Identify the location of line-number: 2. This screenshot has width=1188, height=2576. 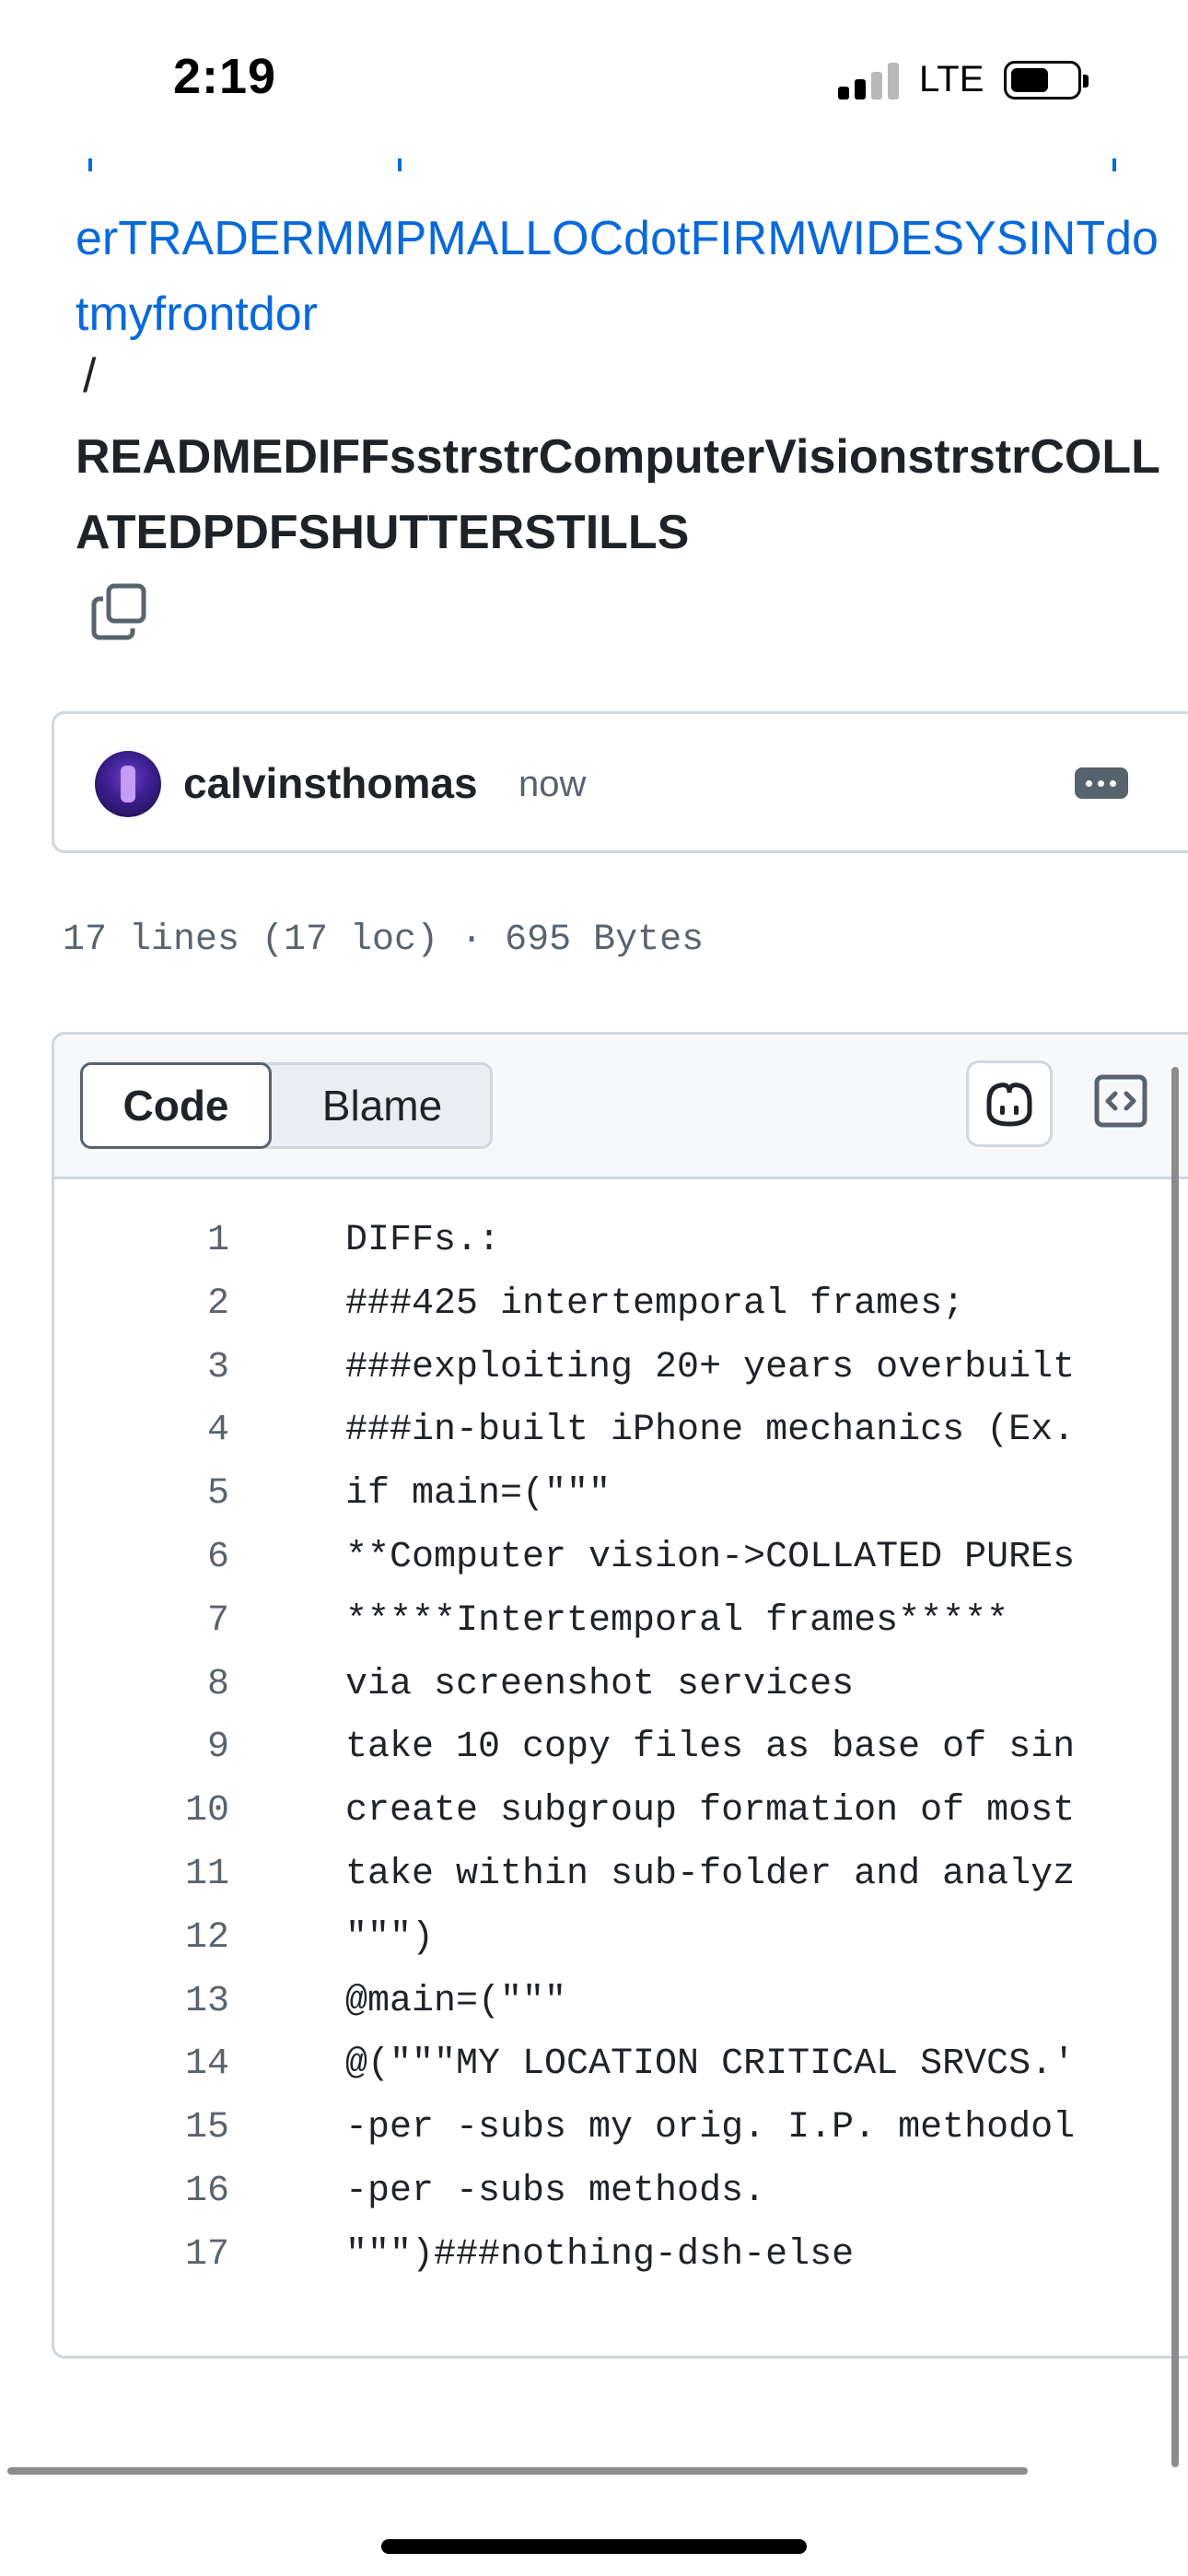
(141, 1304).